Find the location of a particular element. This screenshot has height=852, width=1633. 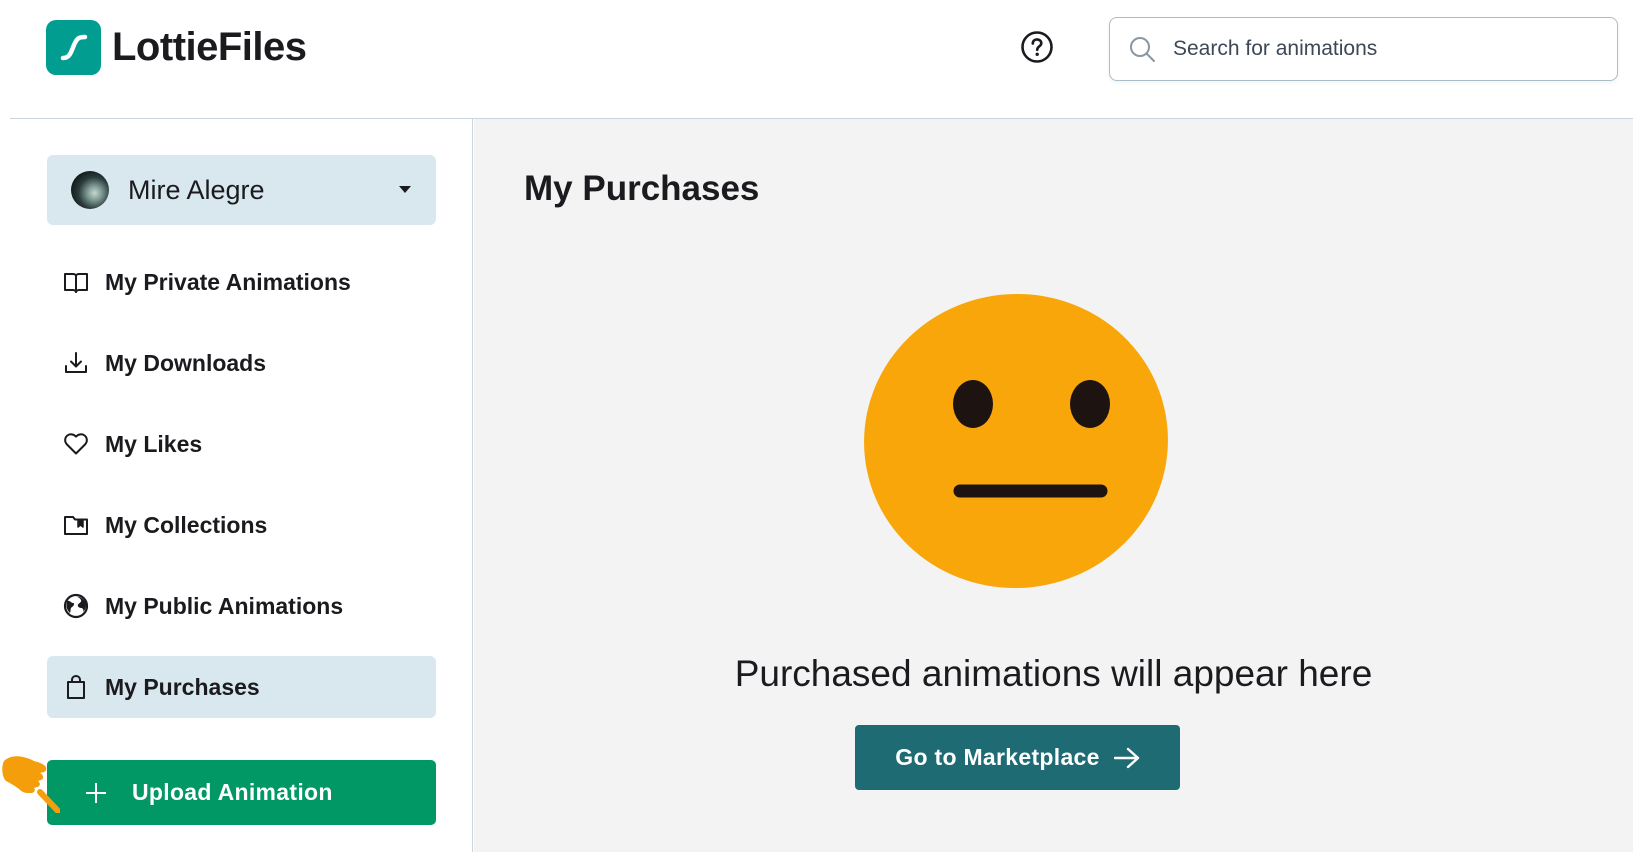

caret-down-icon is located at coordinates (405, 189).